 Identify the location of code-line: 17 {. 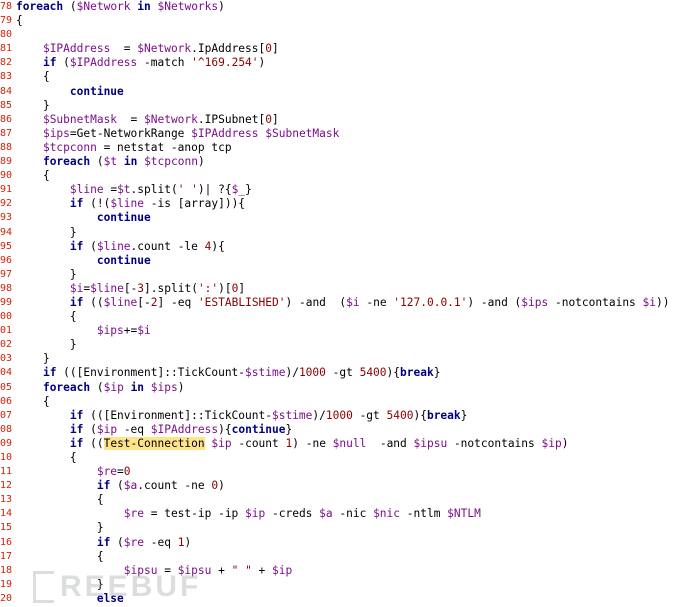
(345, 557).